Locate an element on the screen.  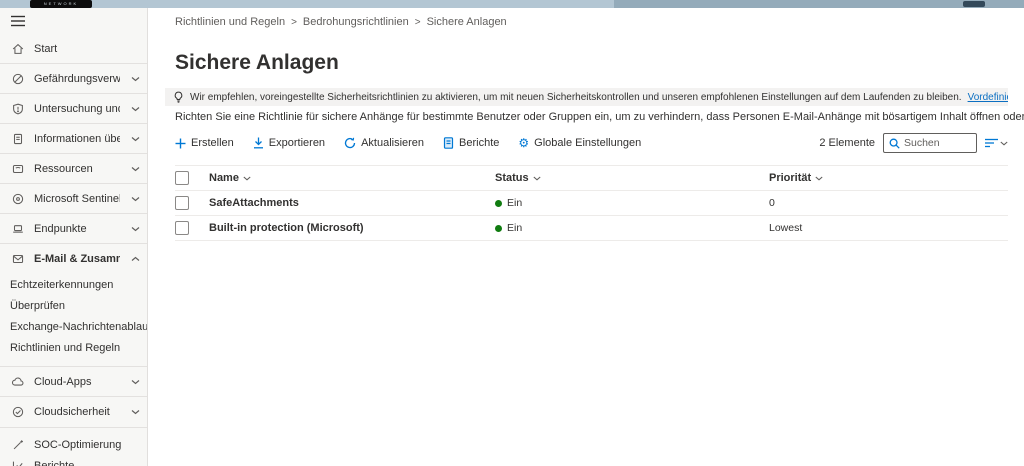
refresh-button: Aktualisieren is located at coordinates (384, 143).